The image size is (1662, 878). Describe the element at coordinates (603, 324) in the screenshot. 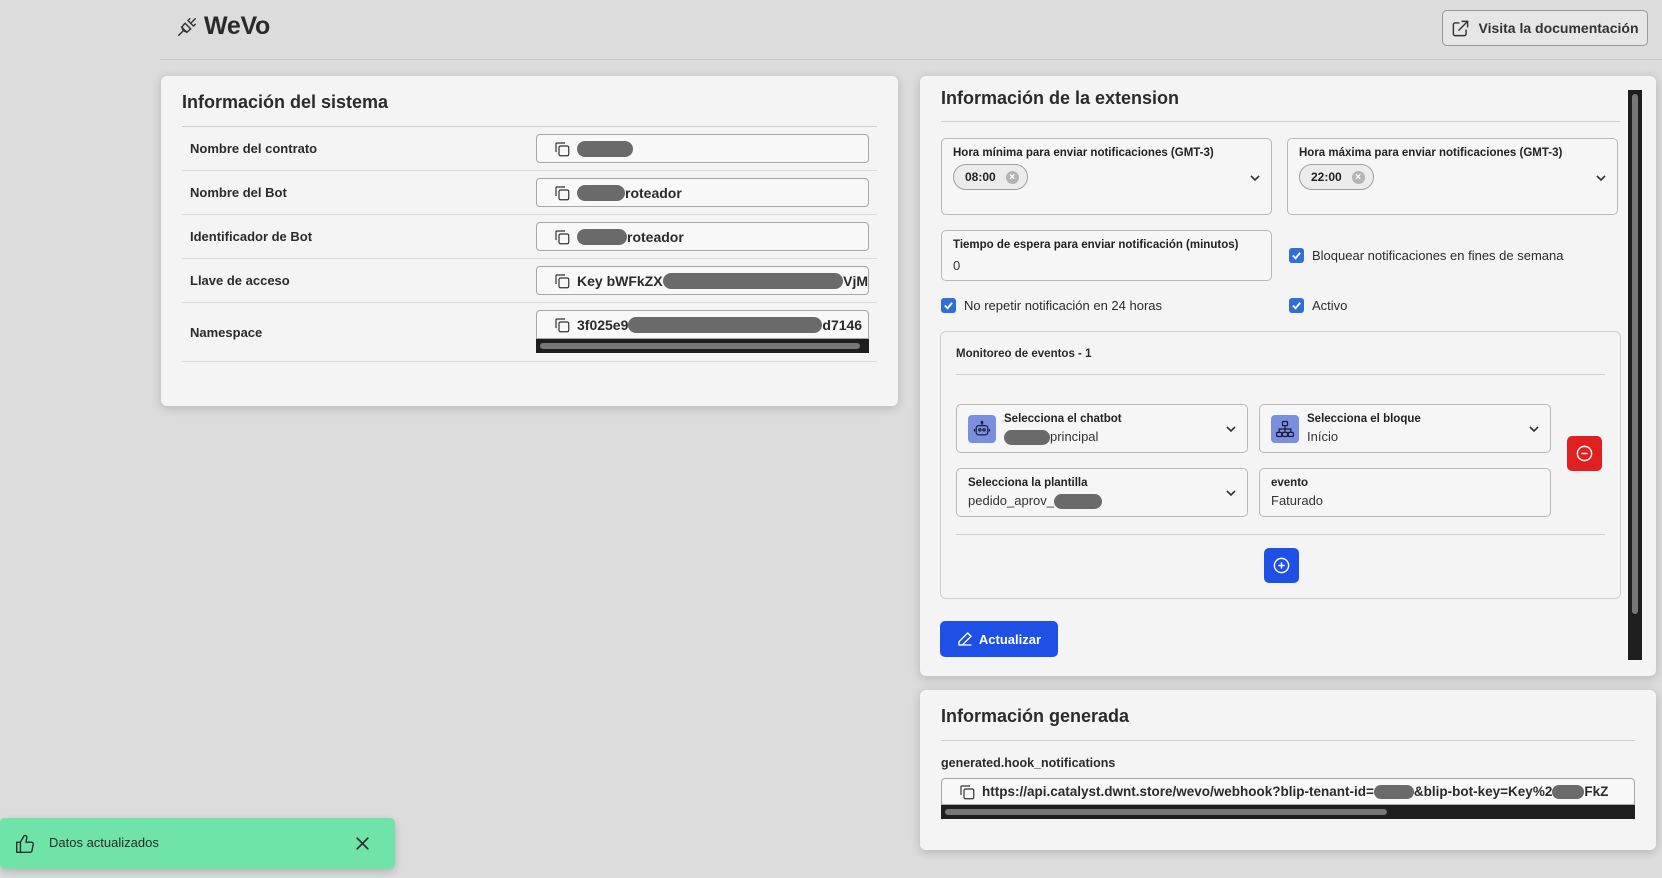

I see `namespace-prefix: 3f025e9` at that location.